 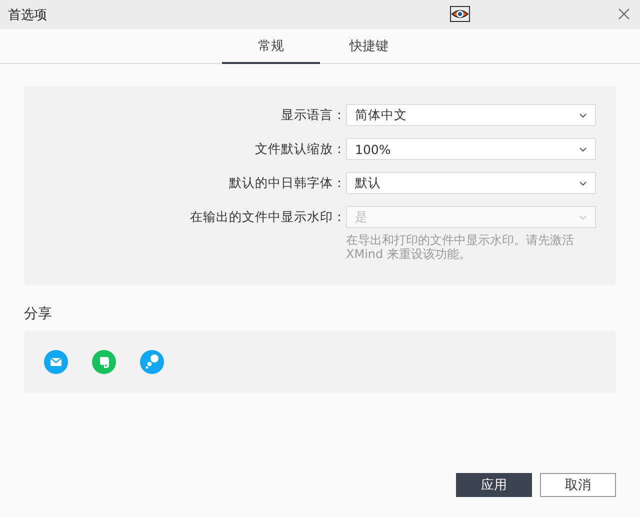 I want to click on setting-label: 显示语言：, so click(x=313, y=115).